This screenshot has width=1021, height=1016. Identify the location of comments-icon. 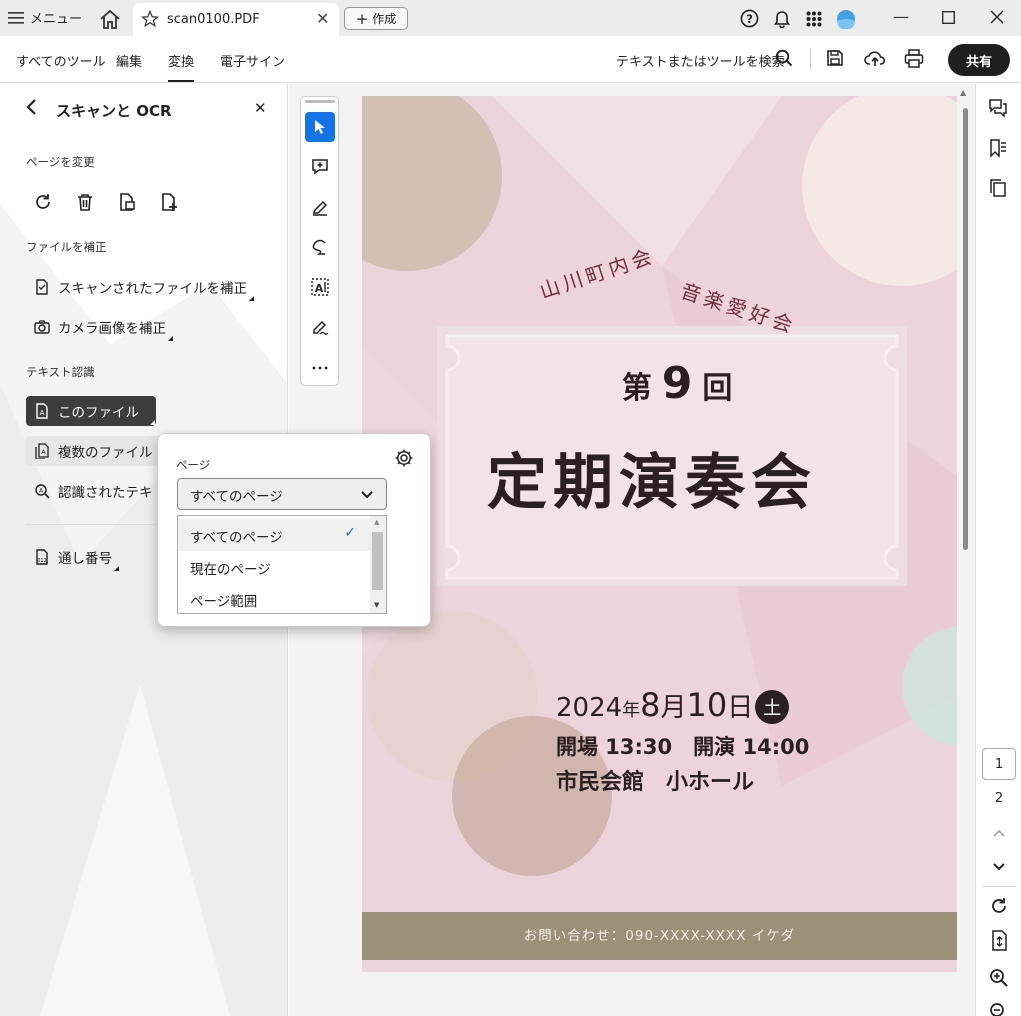
(998, 108).